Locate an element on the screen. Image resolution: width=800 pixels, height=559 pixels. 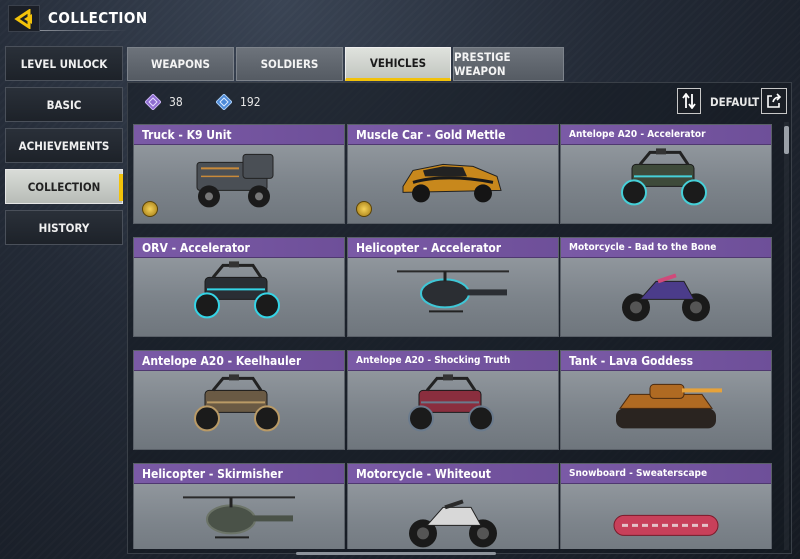
vehicle-name: ORV - Accelerator is located at coordinates (196, 247).